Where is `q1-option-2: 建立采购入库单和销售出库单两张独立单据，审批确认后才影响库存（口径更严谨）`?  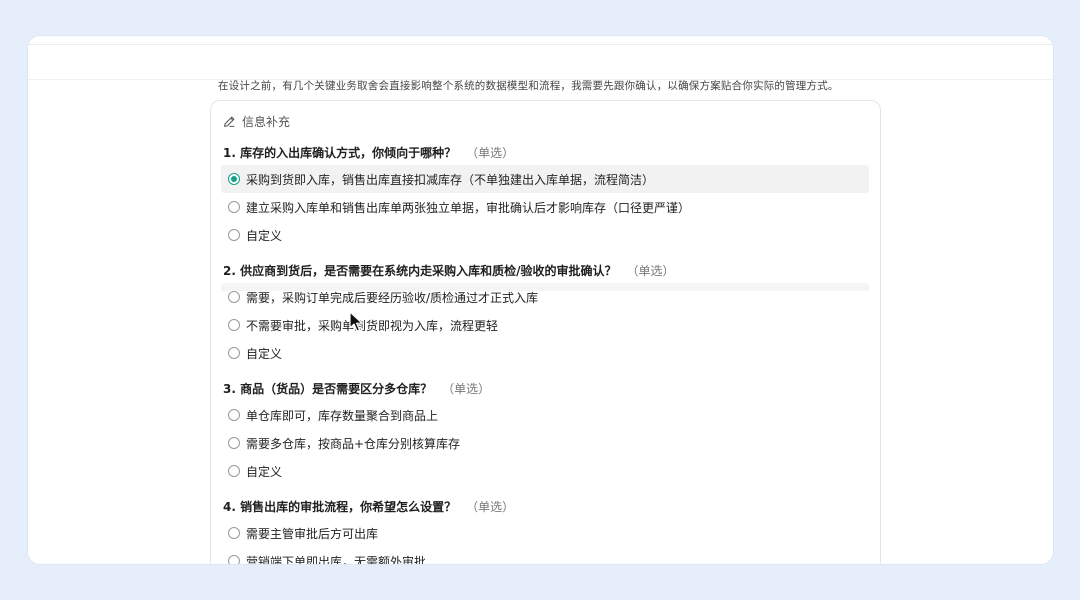 q1-option-2: 建立采购入库单和销售出库单两张独立单据，审批确认后才影响库存（口径更严谨） is located at coordinates (545, 207).